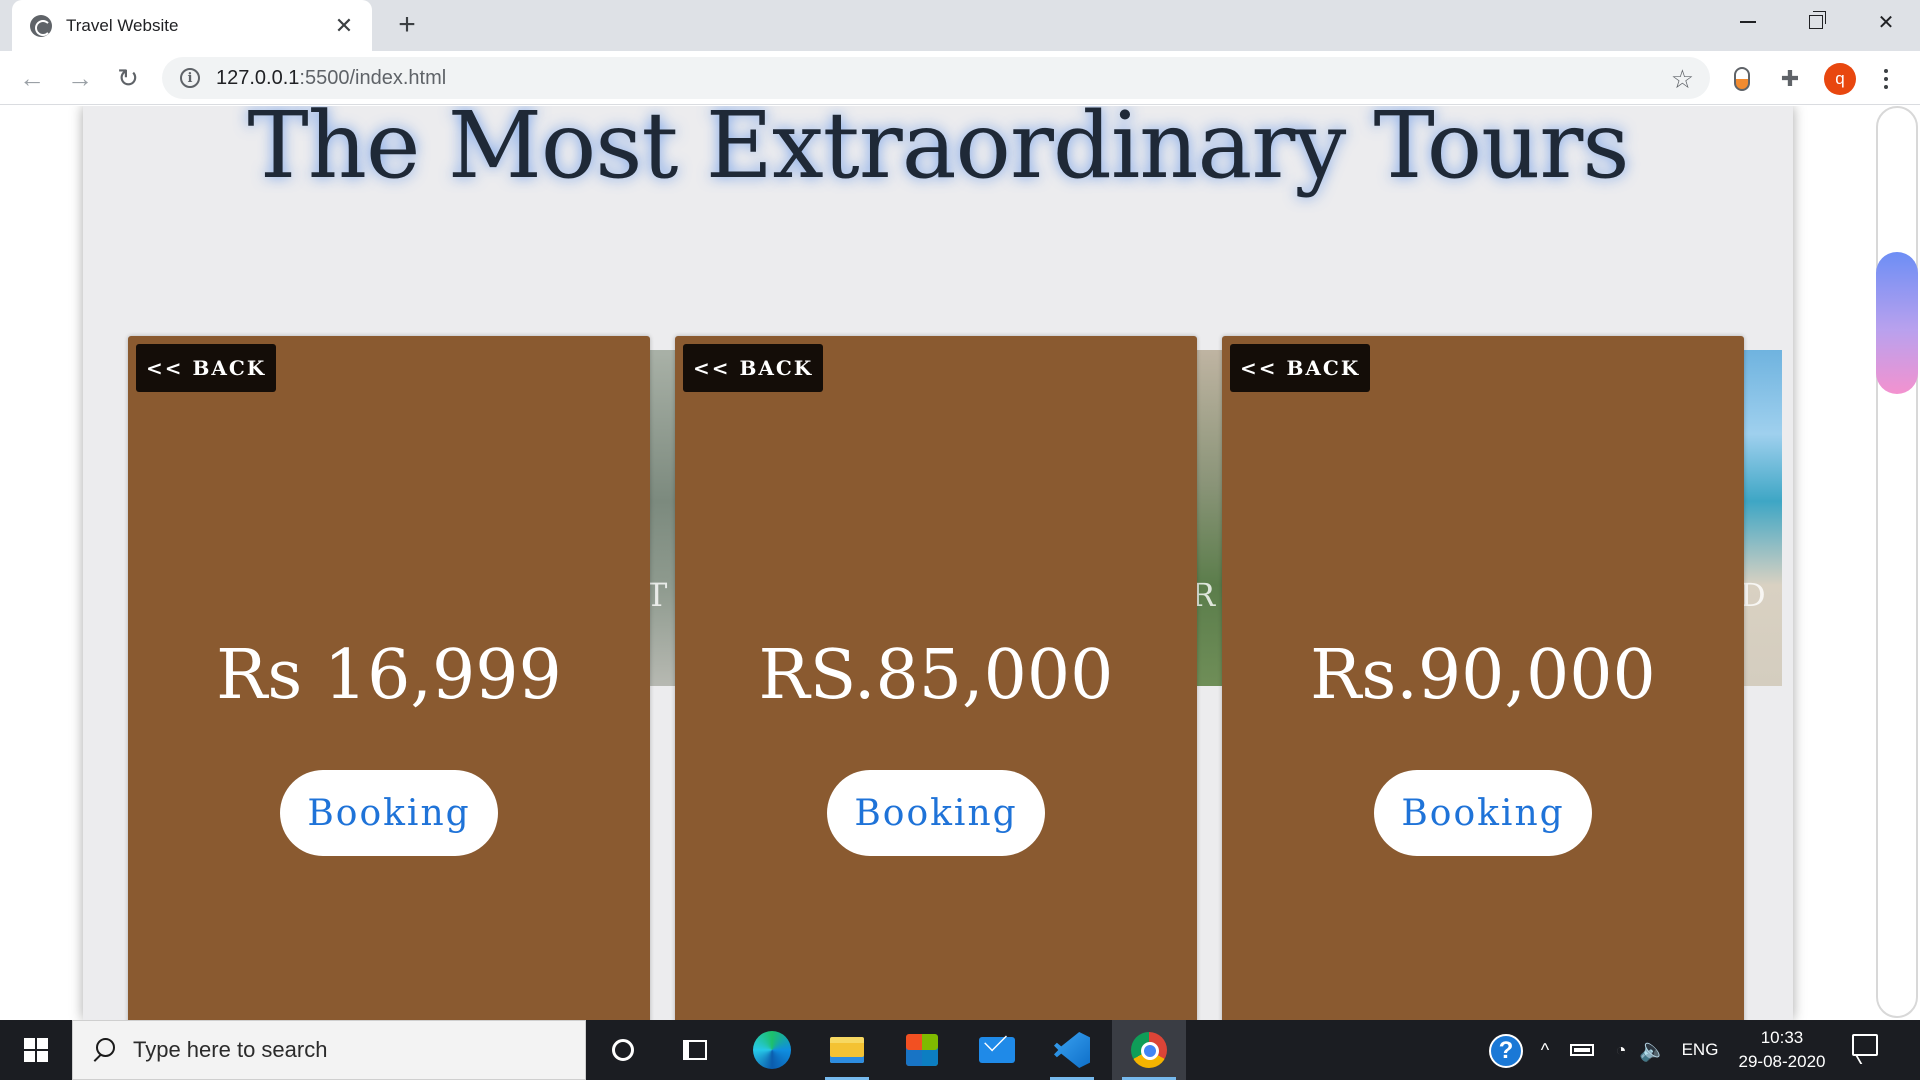 The width and height of the screenshot is (1920, 1080). What do you see at coordinates (1868, 1049) in the screenshot?
I see `notification-center-icon` at bounding box center [1868, 1049].